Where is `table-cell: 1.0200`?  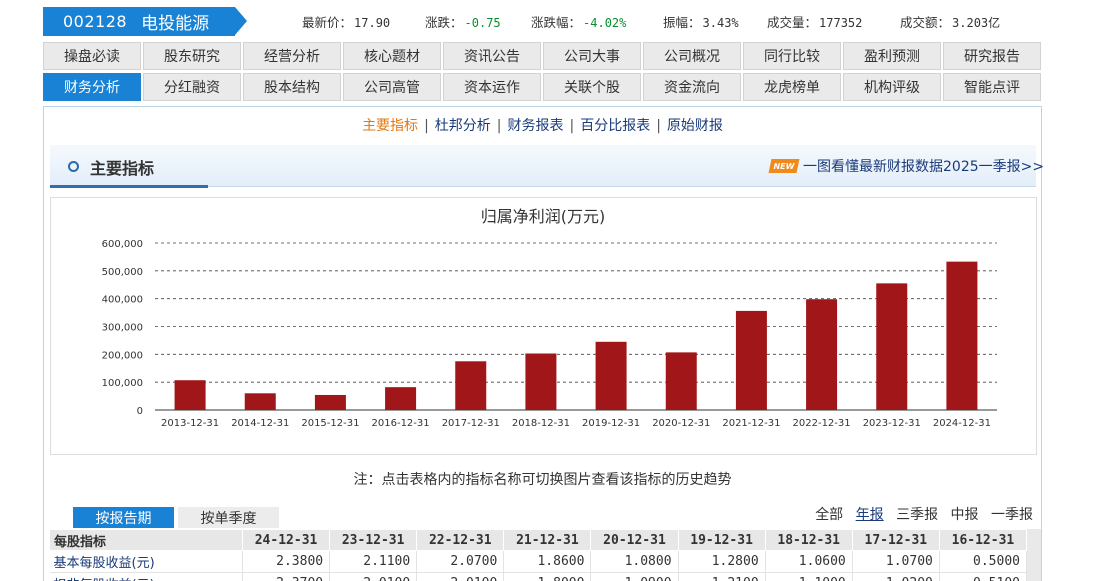
table-cell: 1.0200 is located at coordinates (896, 576).